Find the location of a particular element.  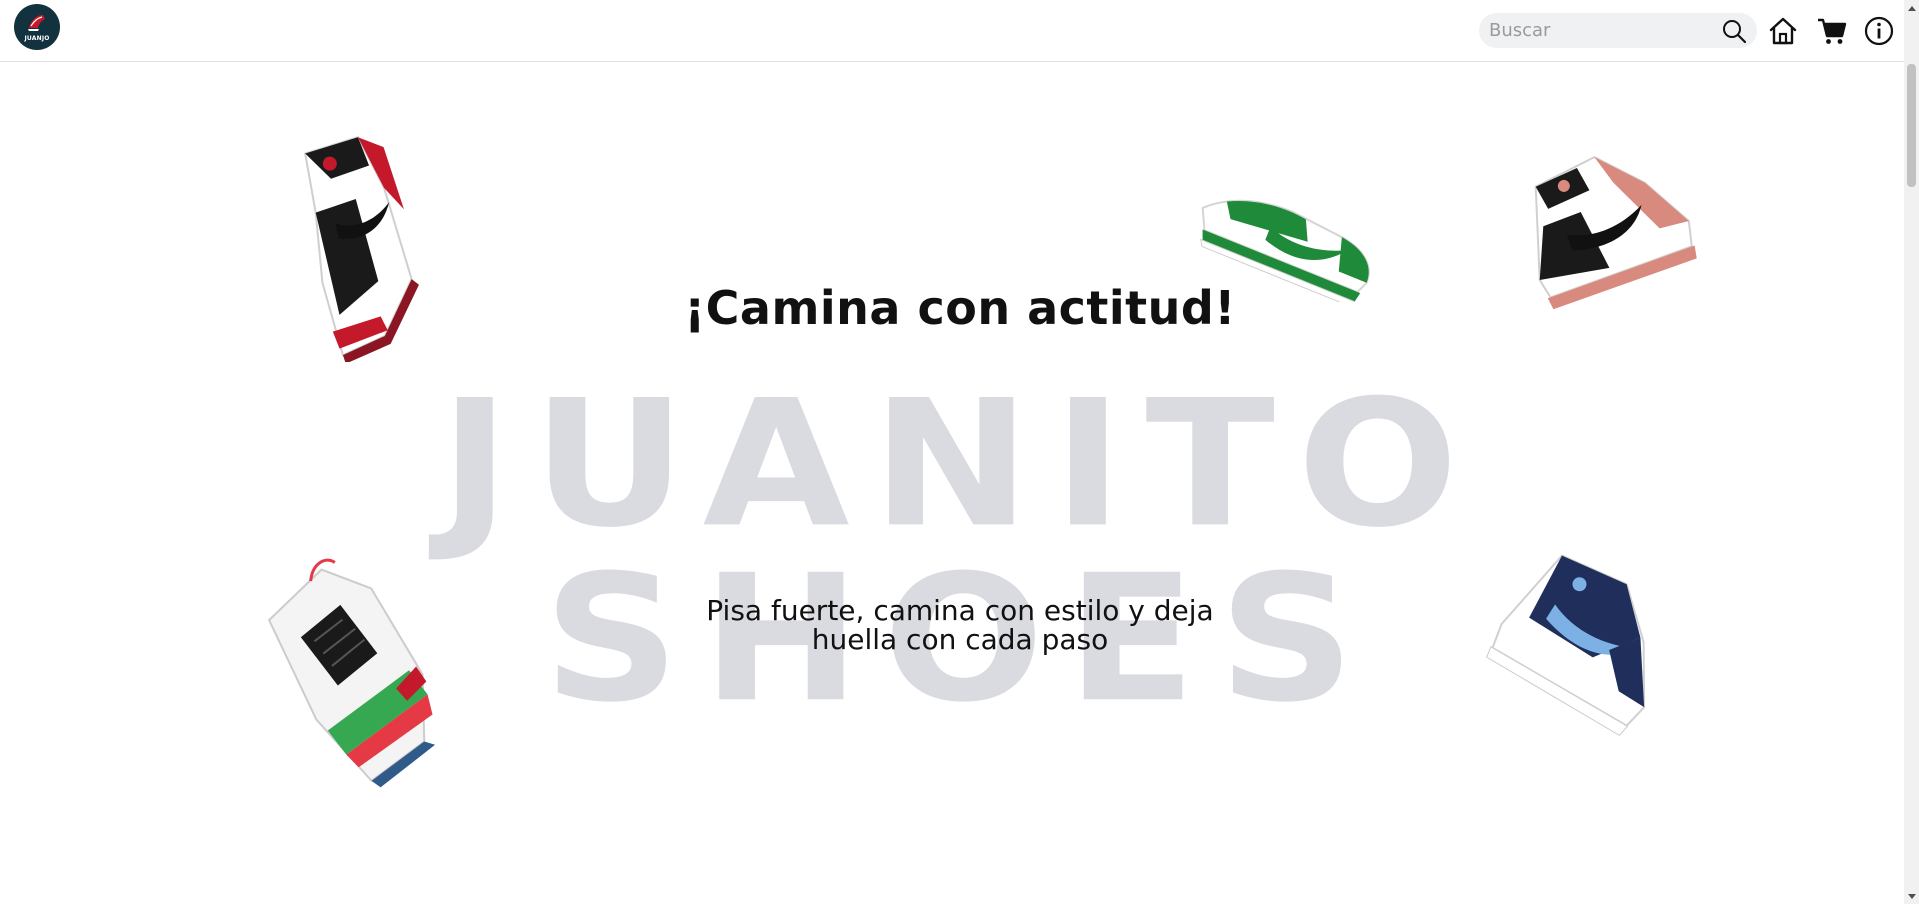

cart-icon is located at coordinates (1832, 31).